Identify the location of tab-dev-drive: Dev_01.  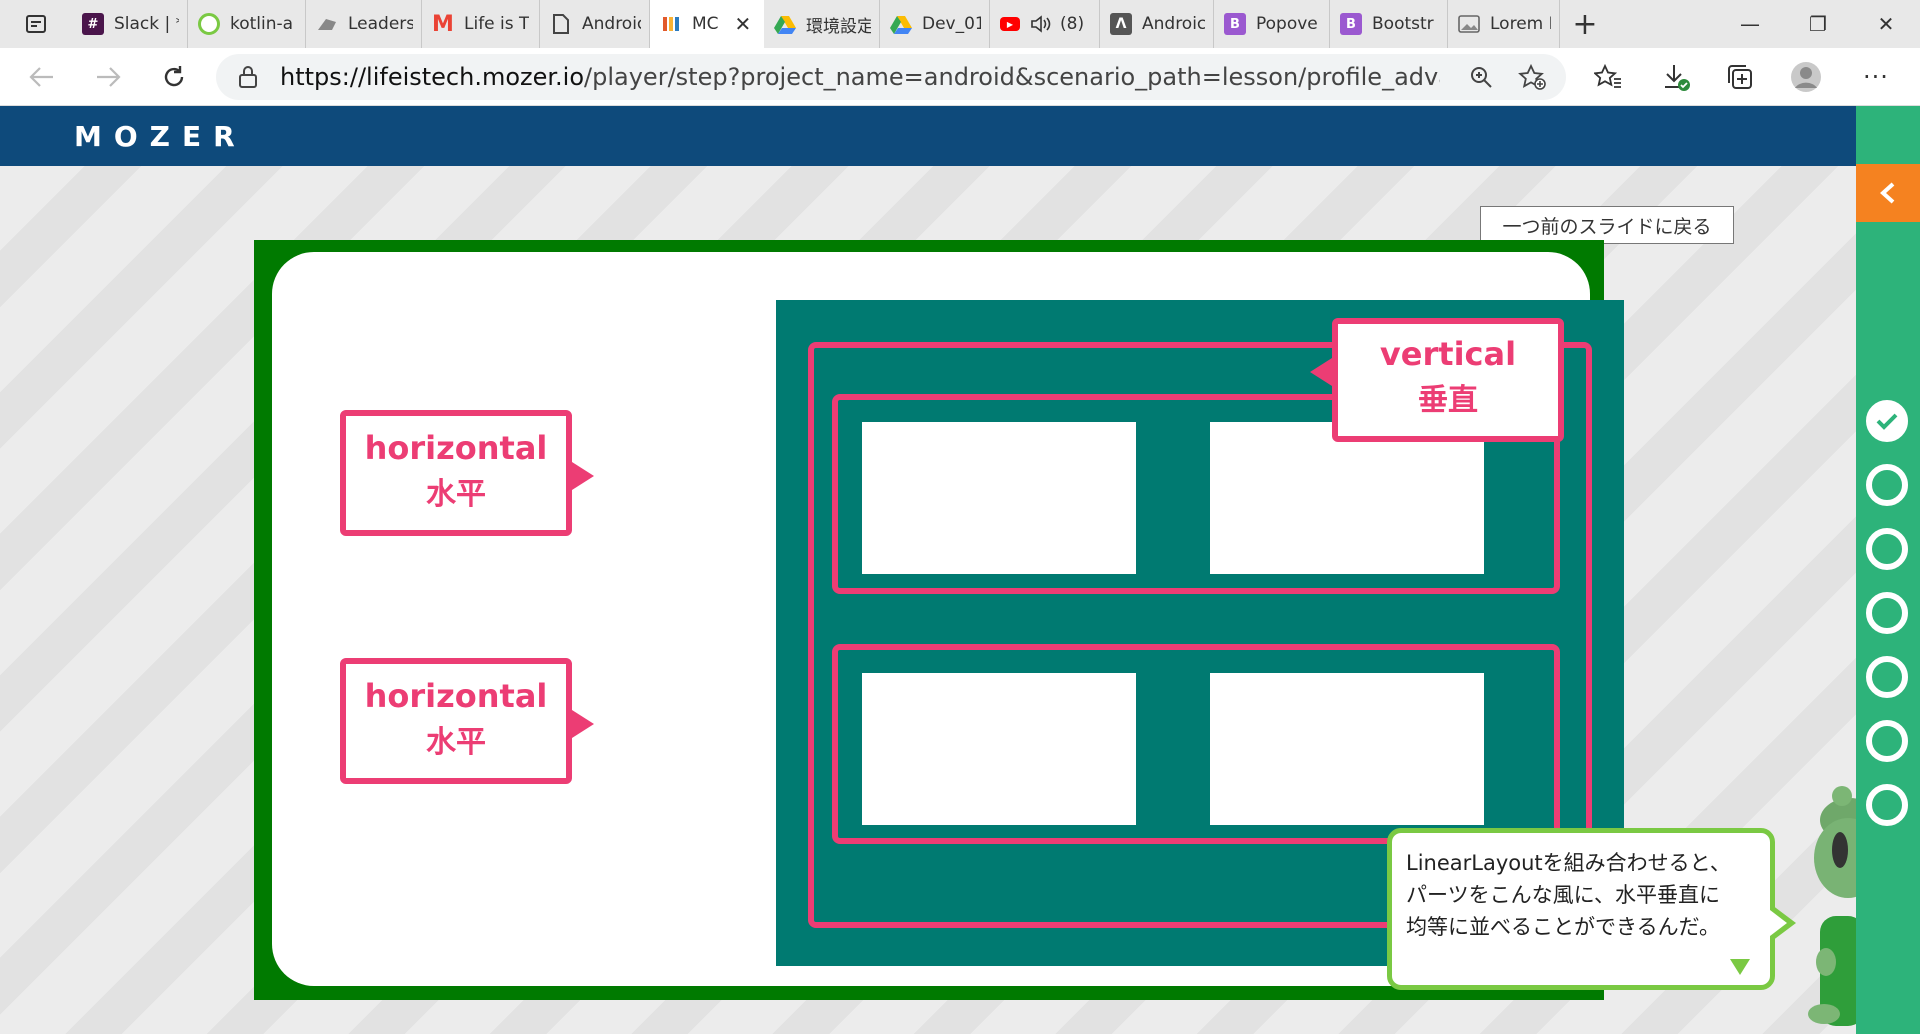
(935, 24).